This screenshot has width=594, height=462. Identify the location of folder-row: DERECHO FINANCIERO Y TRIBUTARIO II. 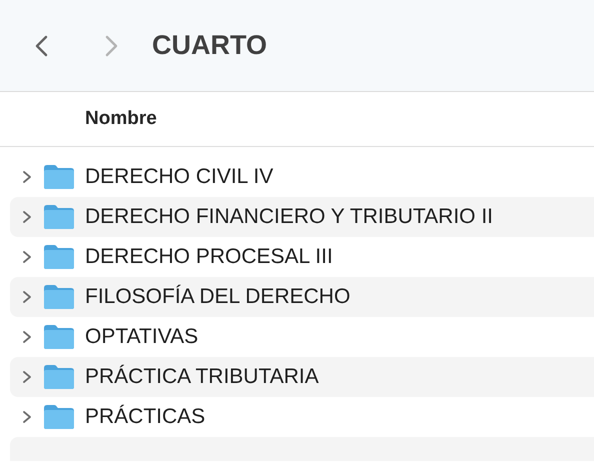
(302, 217).